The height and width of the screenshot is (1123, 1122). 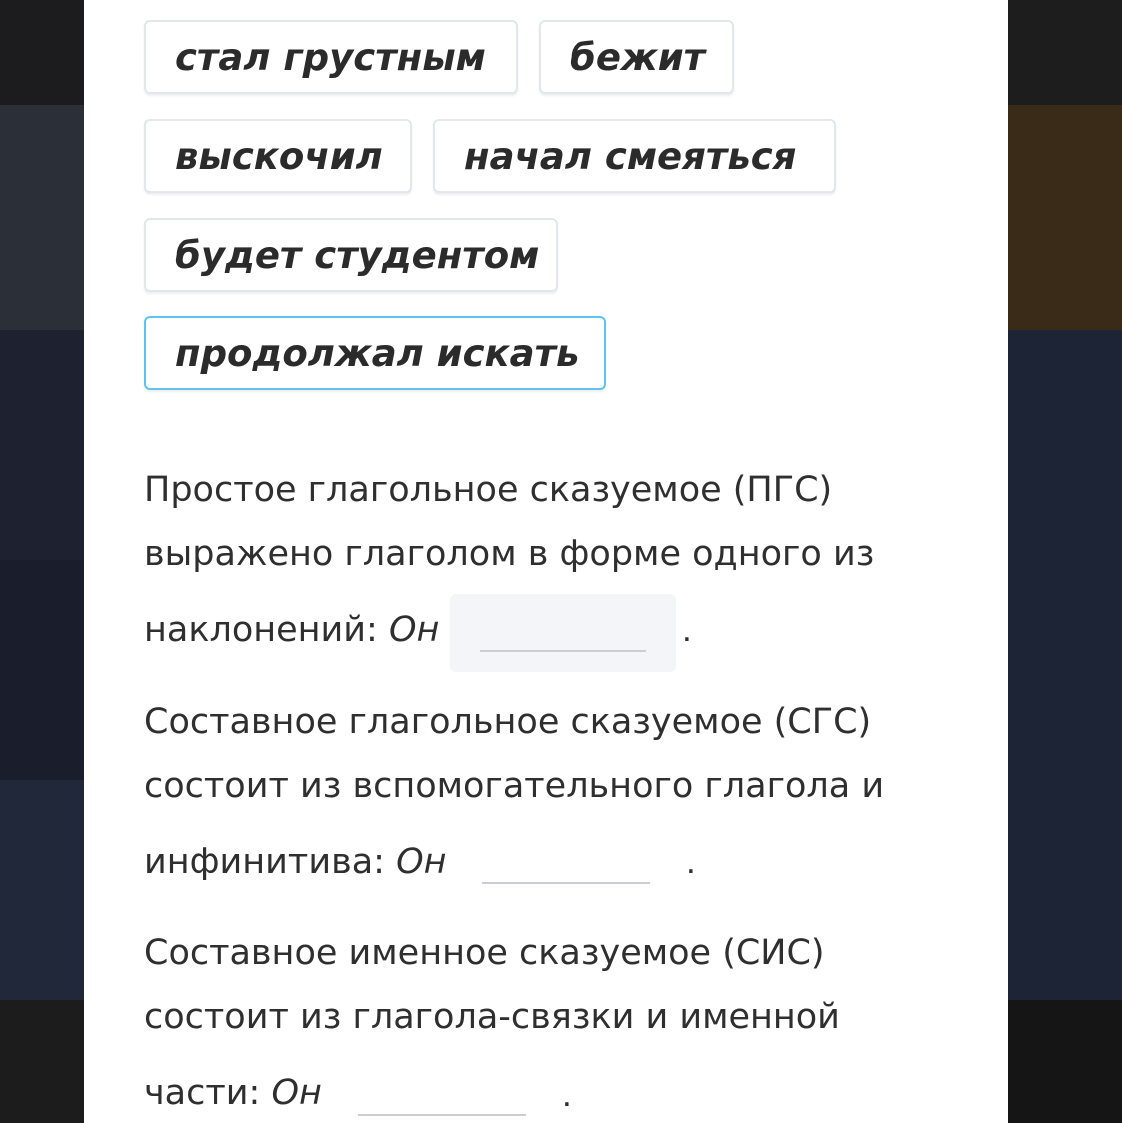 What do you see at coordinates (1065, 561) in the screenshot?
I see `background-app-right` at bounding box center [1065, 561].